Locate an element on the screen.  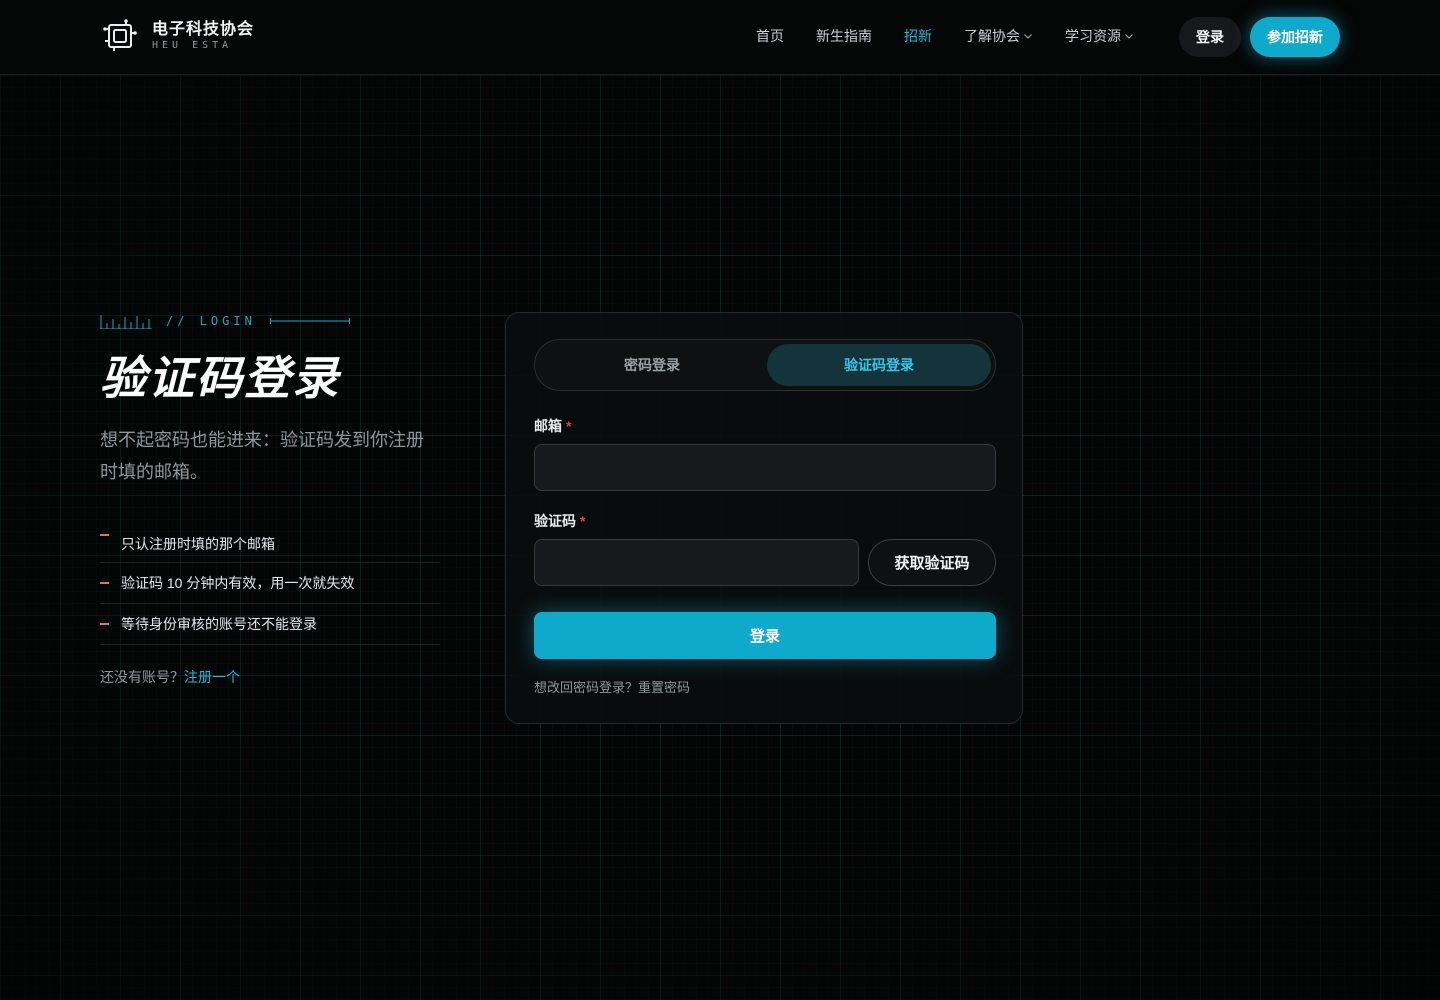
nav-label: 招新 is located at coordinates (918, 36).